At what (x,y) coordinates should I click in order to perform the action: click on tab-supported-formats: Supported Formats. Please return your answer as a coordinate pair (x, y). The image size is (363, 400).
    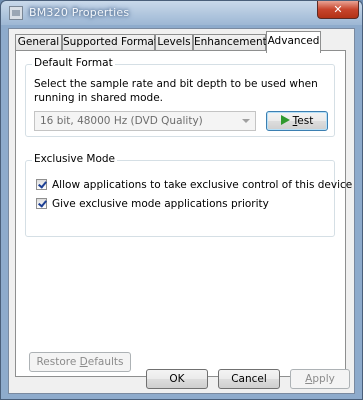
    Looking at the image, I should click on (112, 42).